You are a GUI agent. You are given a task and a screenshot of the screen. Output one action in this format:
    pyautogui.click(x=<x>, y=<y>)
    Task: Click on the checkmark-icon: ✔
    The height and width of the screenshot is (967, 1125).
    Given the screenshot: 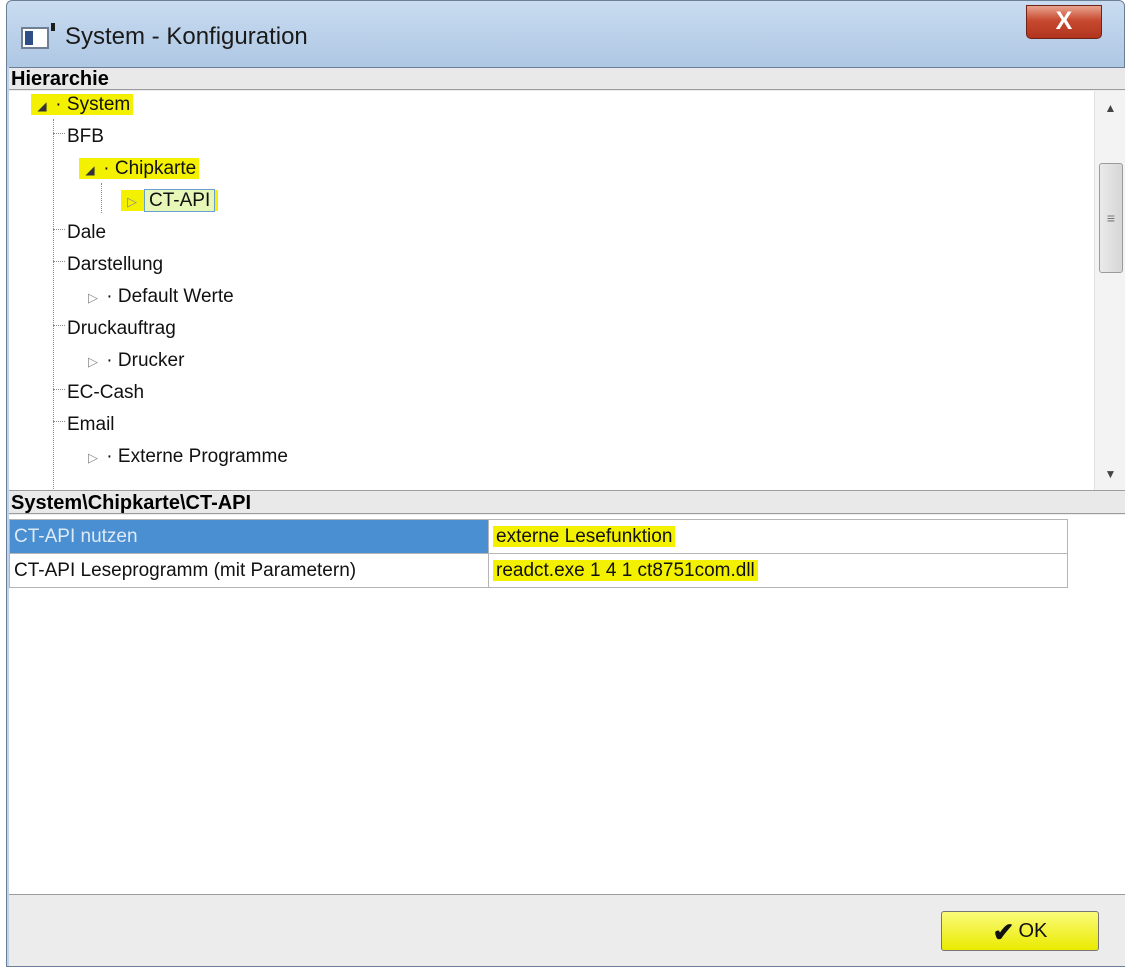 What is the action you would take?
    pyautogui.click(x=1003, y=931)
    